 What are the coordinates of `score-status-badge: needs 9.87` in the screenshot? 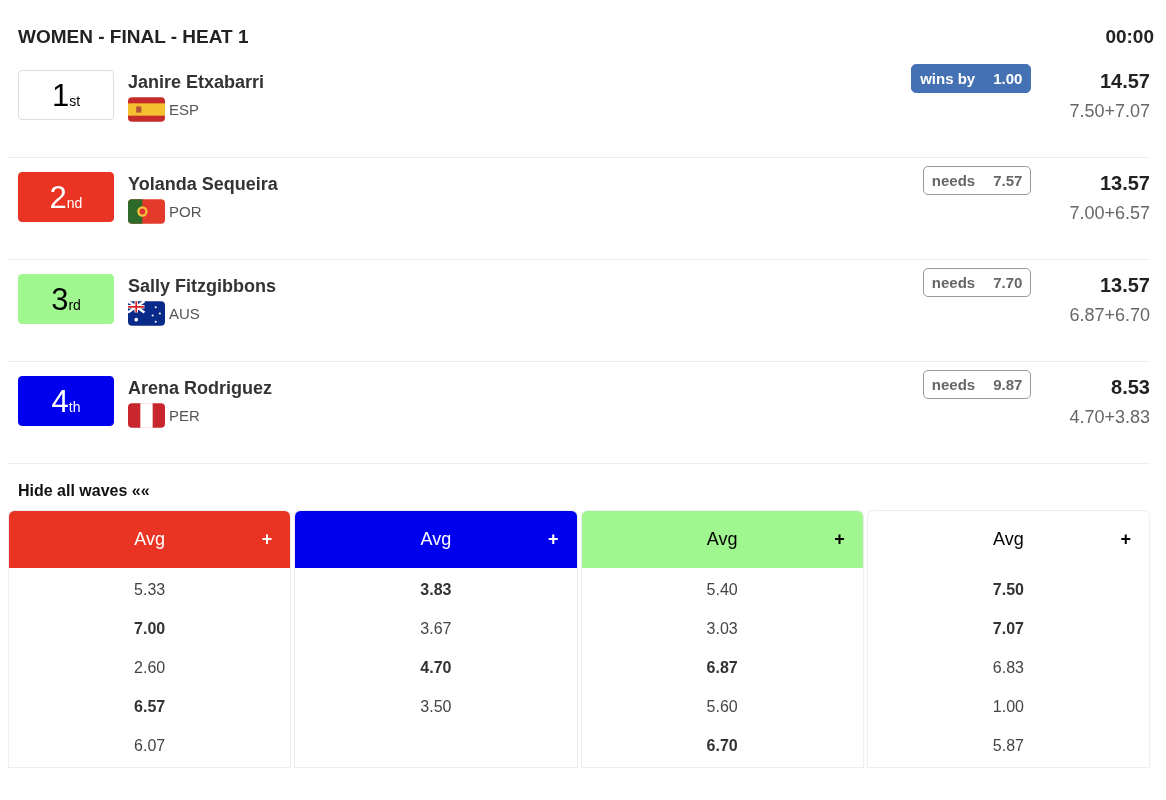 It's located at (977, 384).